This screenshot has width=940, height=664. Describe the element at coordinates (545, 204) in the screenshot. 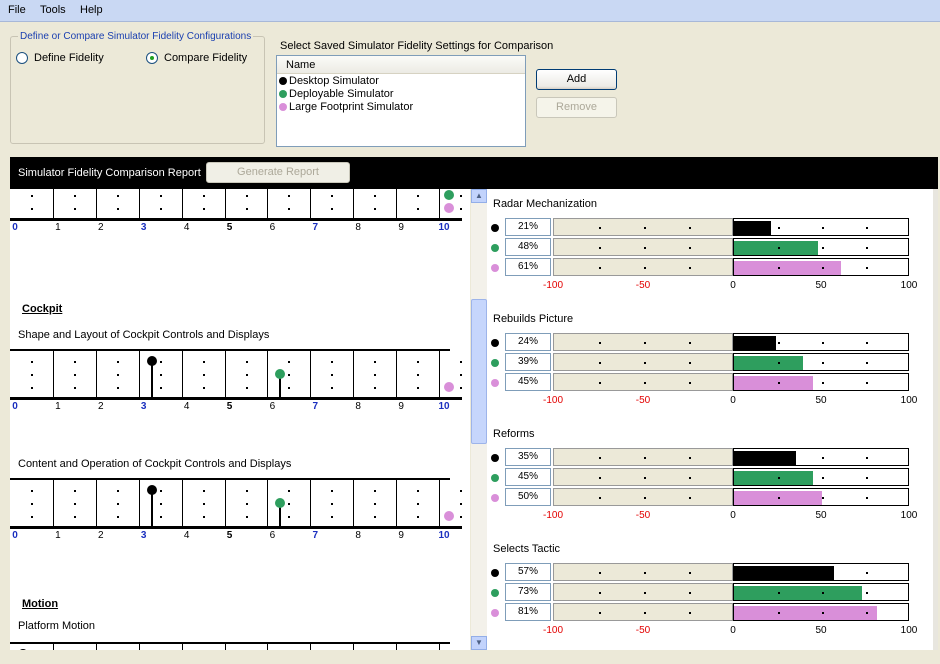

I see `category-title: Radar Mechanization` at that location.